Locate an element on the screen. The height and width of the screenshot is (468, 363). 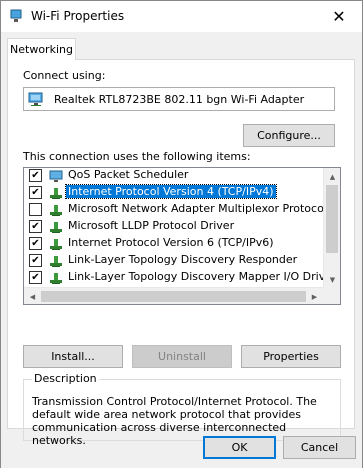
scroll-right-icon: ▶ is located at coordinates (314, 296).